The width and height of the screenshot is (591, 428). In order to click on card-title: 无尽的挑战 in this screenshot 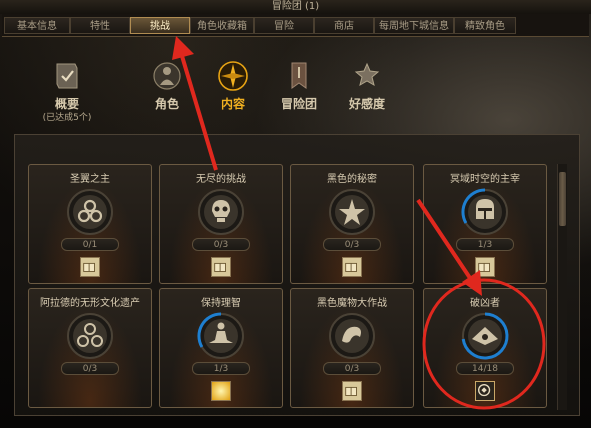, I will do `click(221, 179)`.